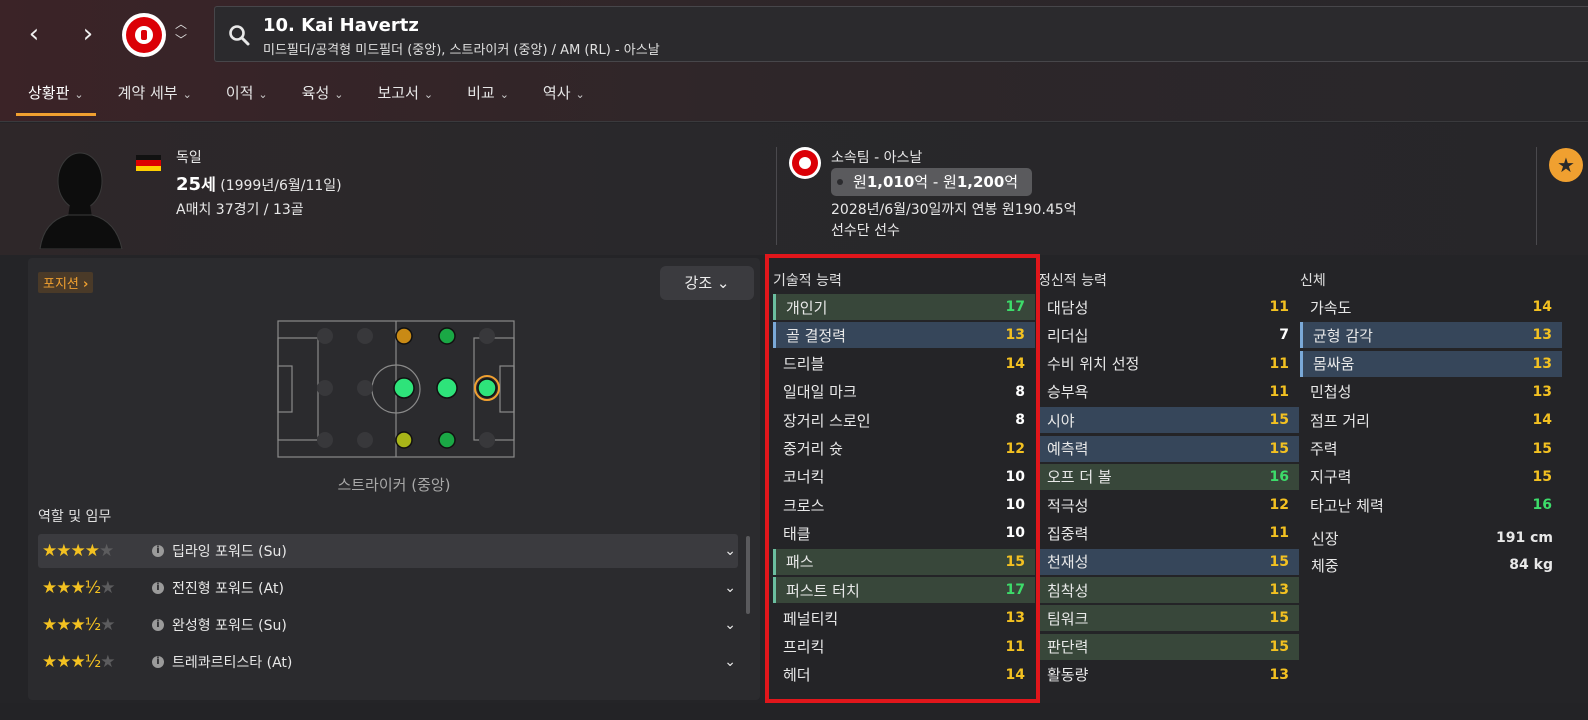 The image size is (1588, 720). Describe the element at coordinates (388, 662) in the screenshot. I see `role-row: ★★★½★ i 트레콰르티스타 (At) ⌄` at that location.